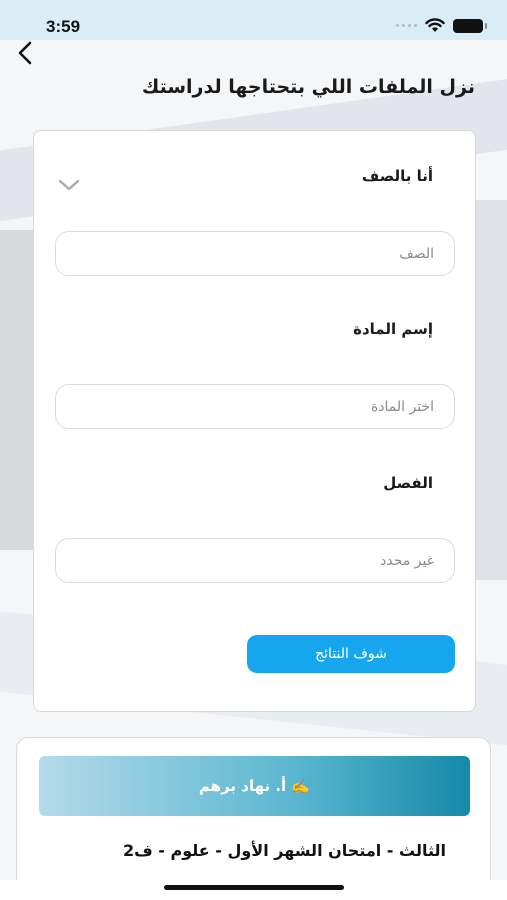 The image size is (507, 900). Describe the element at coordinates (284, 850) in the screenshot. I see `result-title: الثالث - امتحان الشهر الأول - علوم - ف2` at that location.